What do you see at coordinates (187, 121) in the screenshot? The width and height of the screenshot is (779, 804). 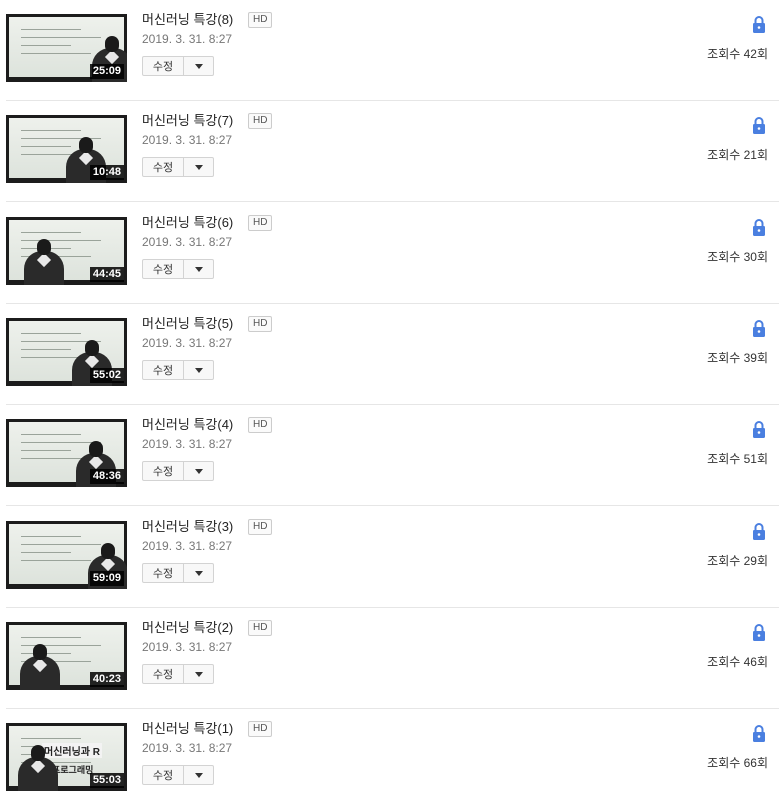 I see `video-title: 머신러닝 특강(7)` at bounding box center [187, 121].